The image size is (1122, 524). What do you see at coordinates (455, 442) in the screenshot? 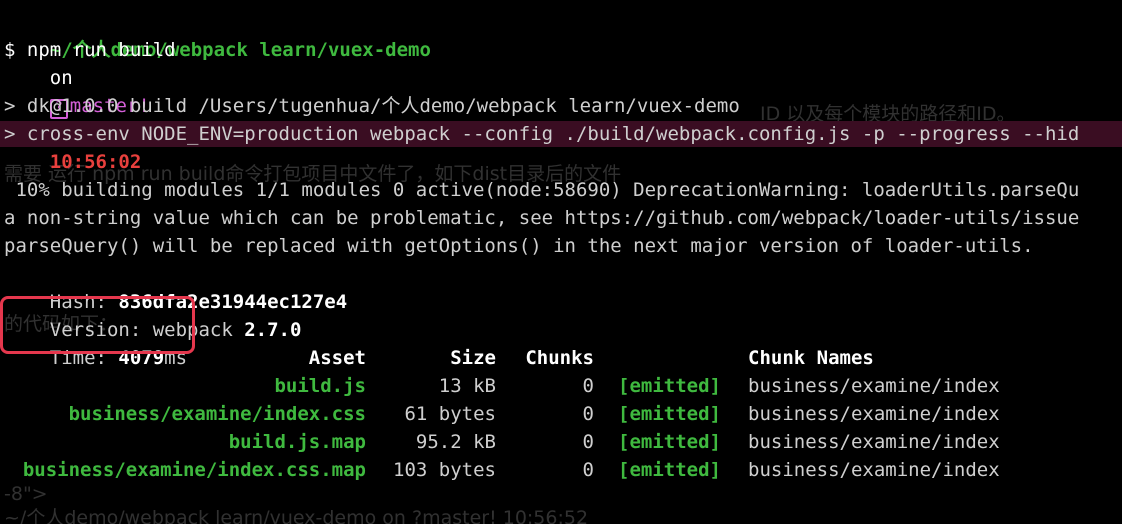
I see `table-row-size: 95.2 kB` at bounding box center [455, 442].